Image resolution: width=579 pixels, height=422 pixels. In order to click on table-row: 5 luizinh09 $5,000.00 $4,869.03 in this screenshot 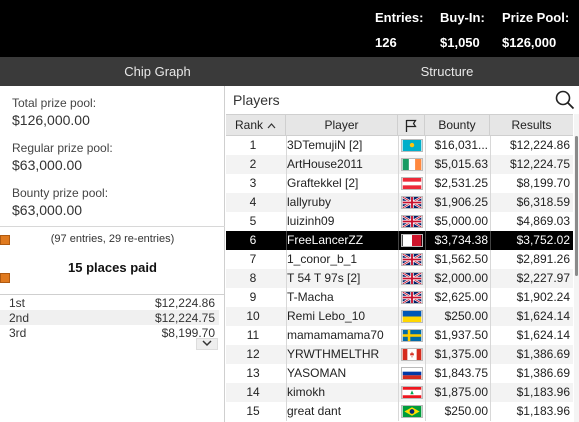, I will do `click(399, 221)`.